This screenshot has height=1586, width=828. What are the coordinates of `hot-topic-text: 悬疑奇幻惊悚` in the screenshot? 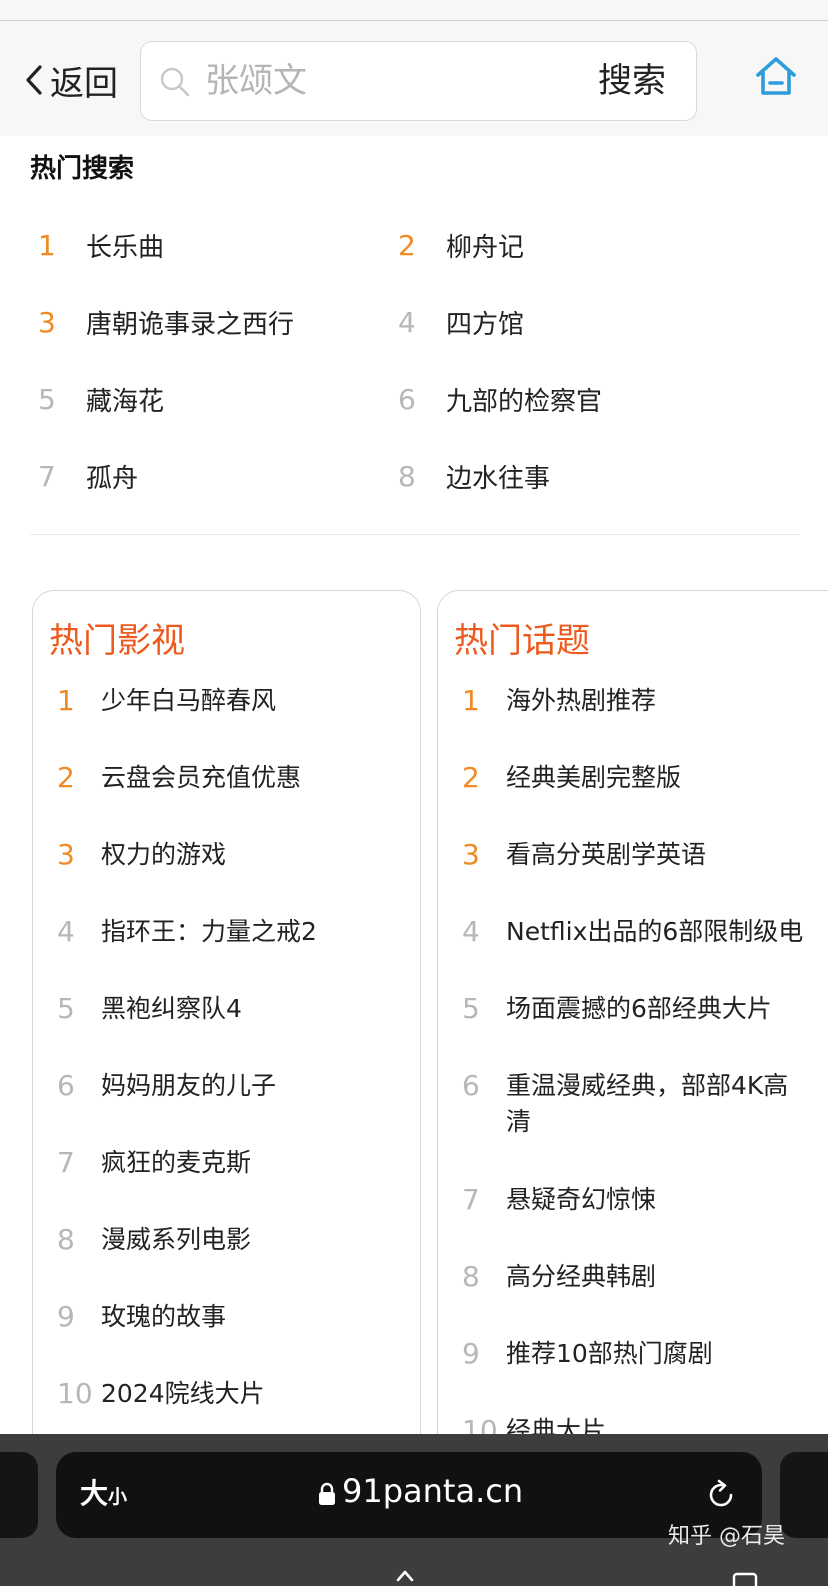 It's located at (581, 1199).